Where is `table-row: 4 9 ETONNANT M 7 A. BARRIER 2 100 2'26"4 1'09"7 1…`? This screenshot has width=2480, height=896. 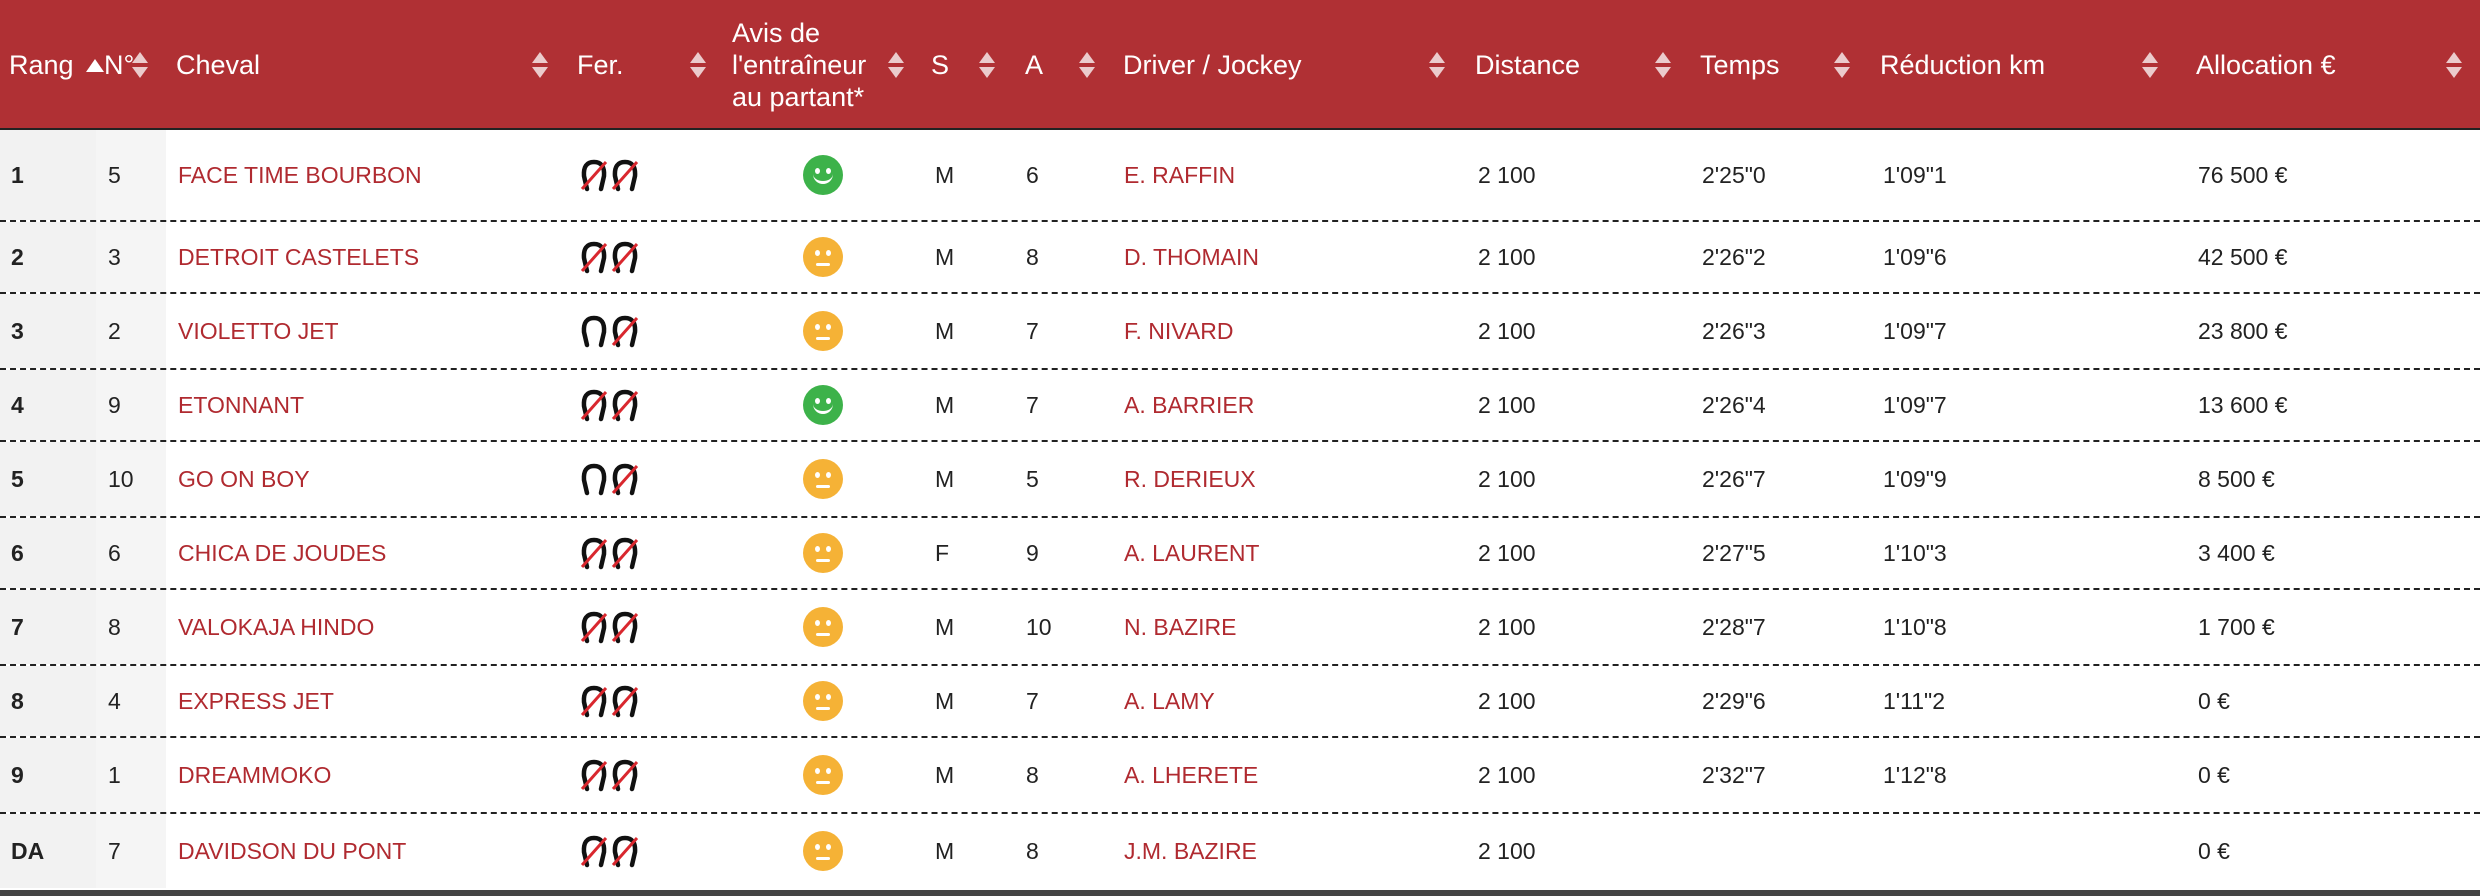
table-row: 4 9 ETONNANT M 7 A. BARRIER 2 100 2'26"4 1'09"7 1… is located at coordinates (1240, 406).